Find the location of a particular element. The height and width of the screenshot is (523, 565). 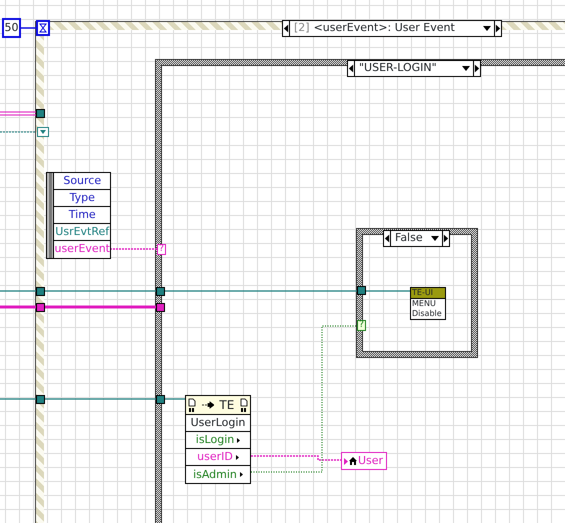

field-label: userID is located at coordinates (215, 457).